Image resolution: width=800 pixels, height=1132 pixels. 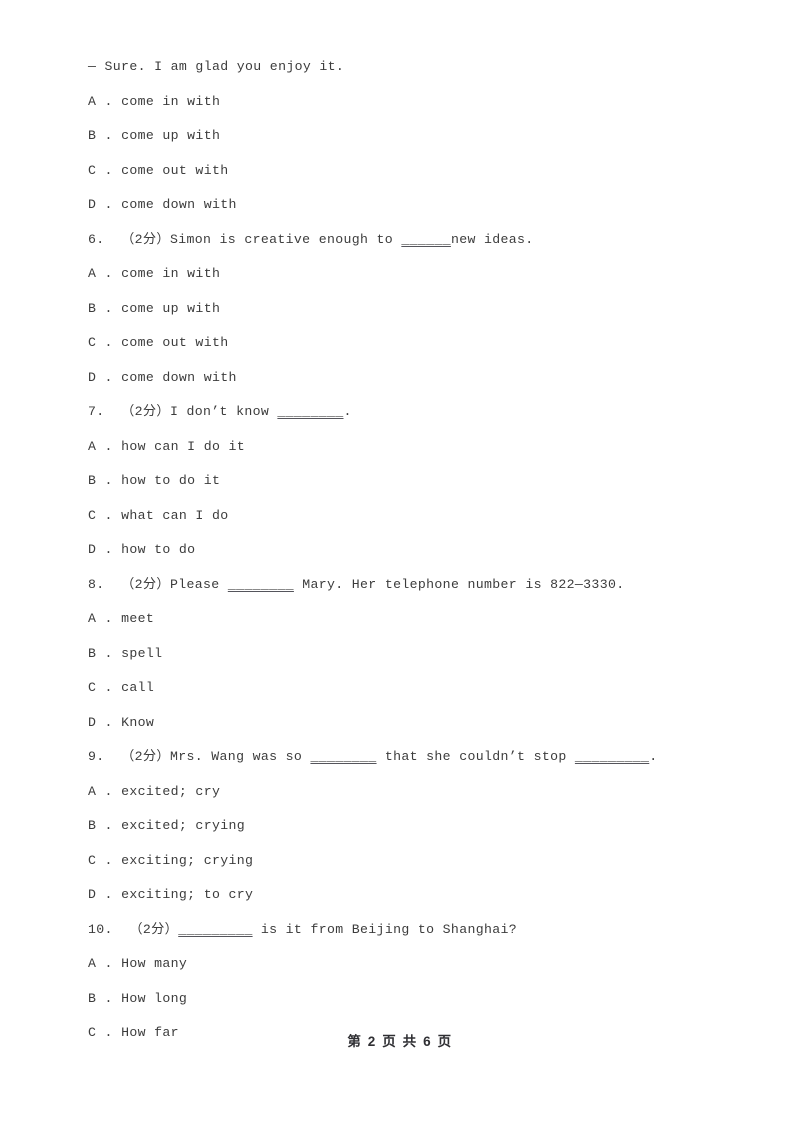 What do you see at coordinates (96, 584) in the screenshot?
I see `question-number: 8.` at bounding box center [96, 584].